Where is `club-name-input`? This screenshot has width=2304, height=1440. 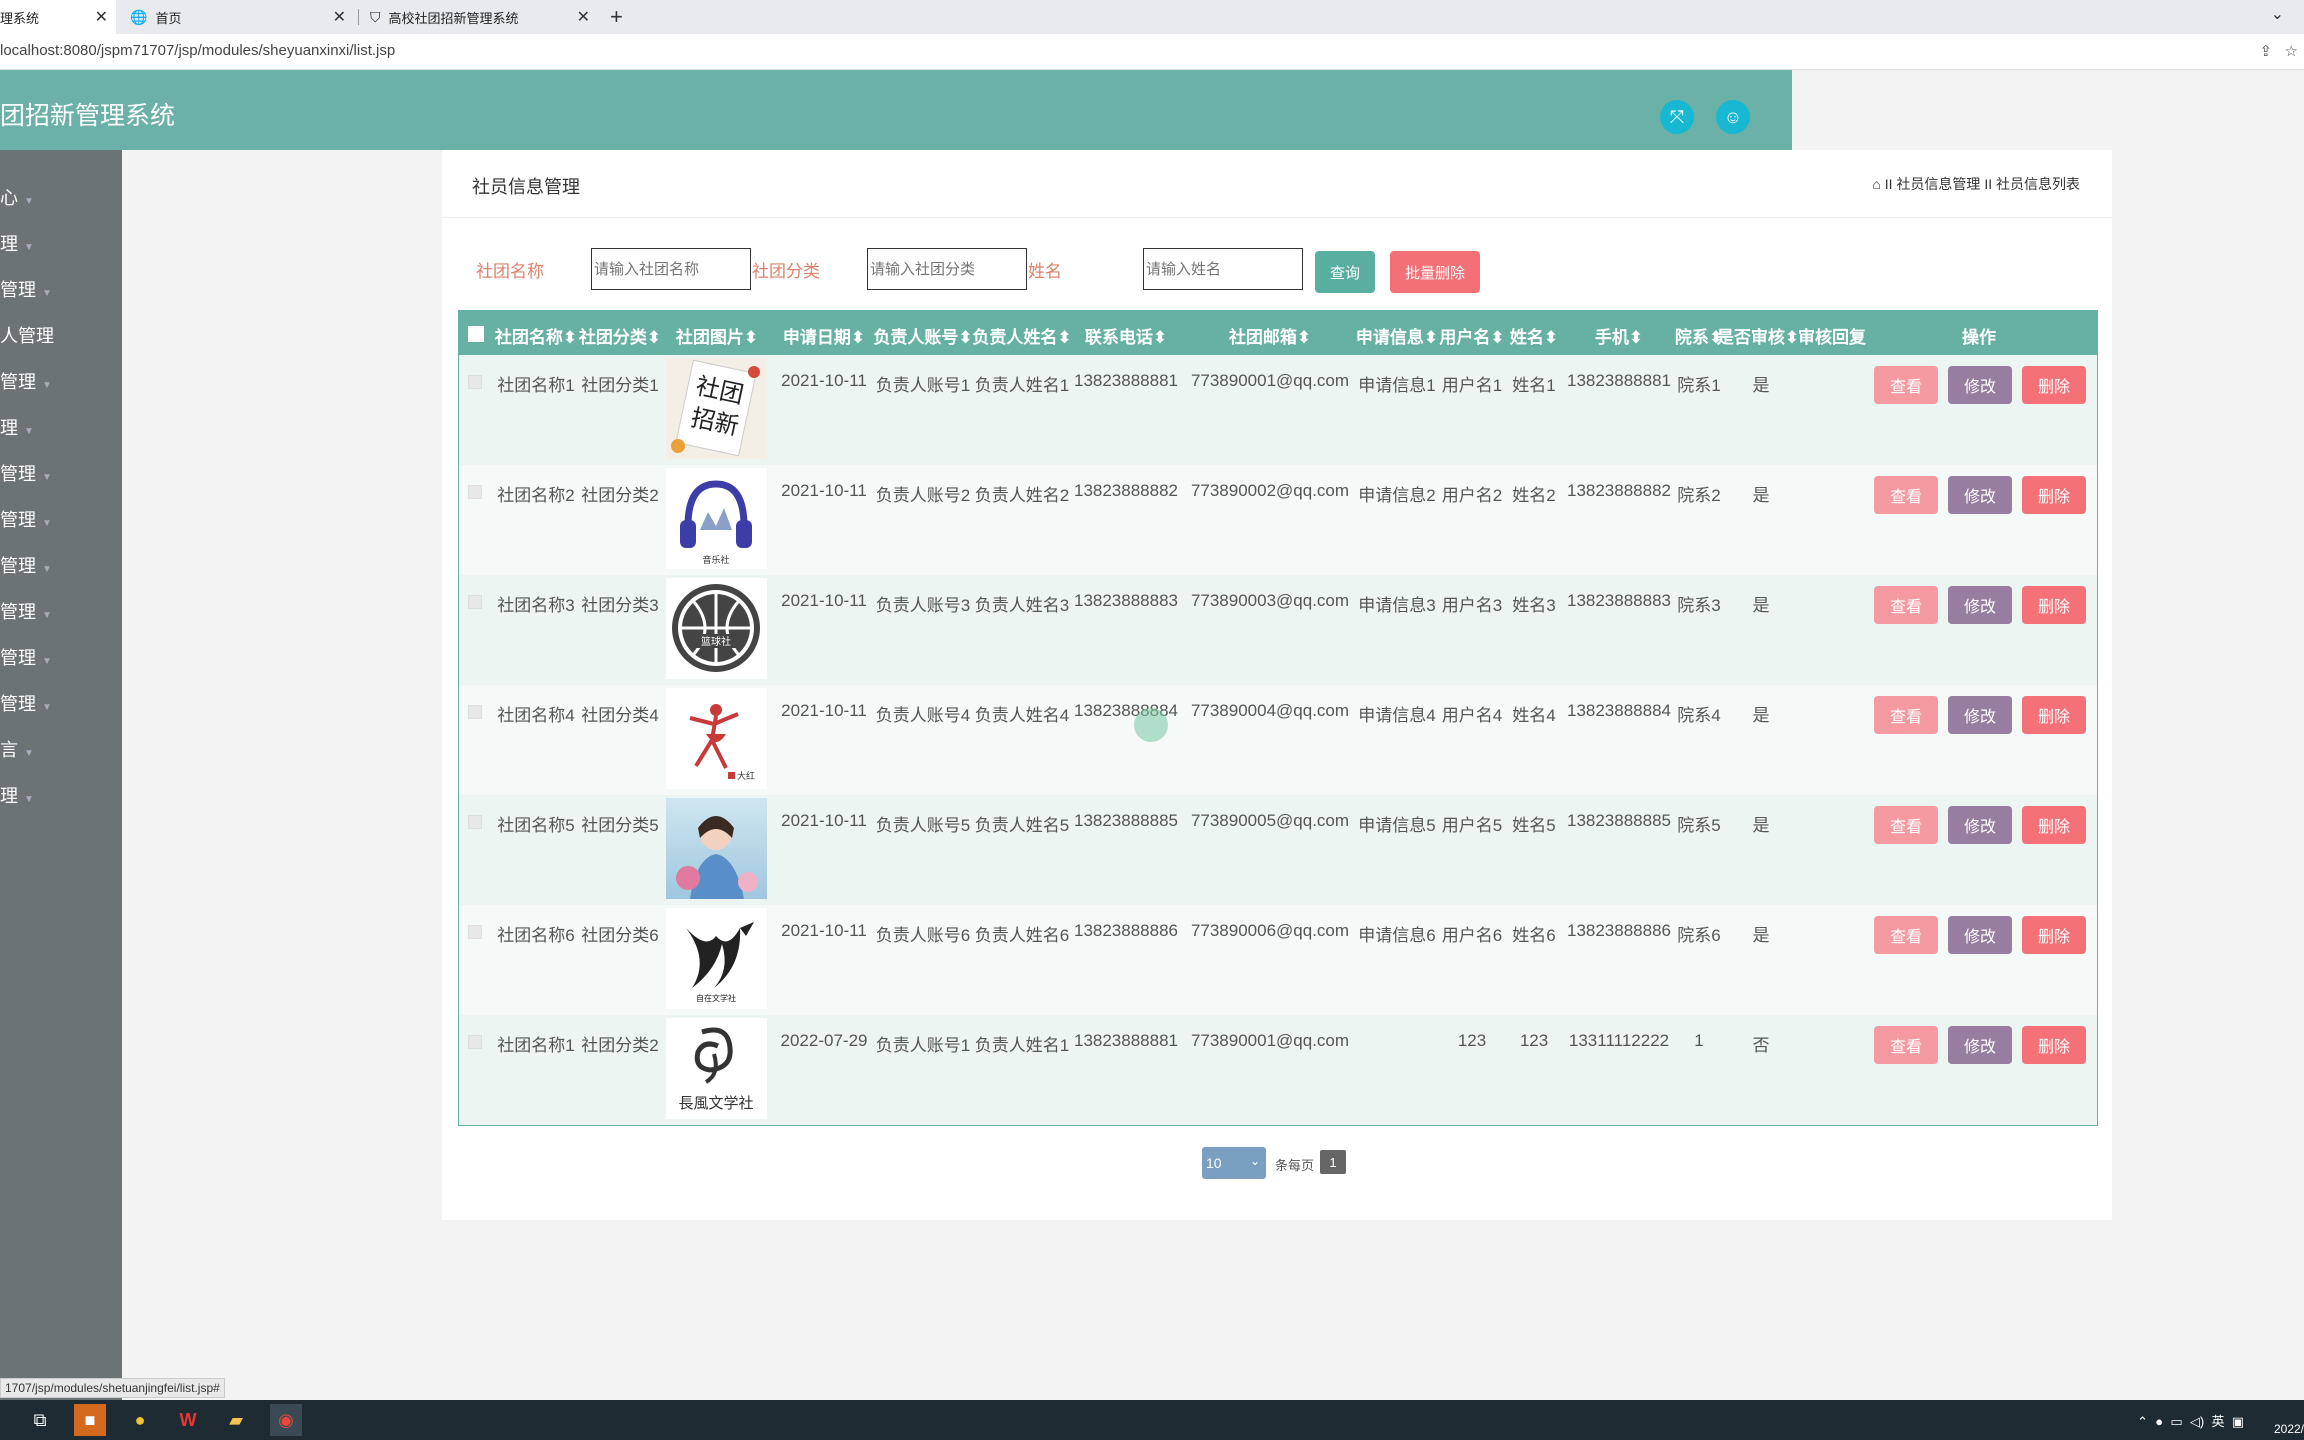 club-name-input is located at coordinates (671, 269).